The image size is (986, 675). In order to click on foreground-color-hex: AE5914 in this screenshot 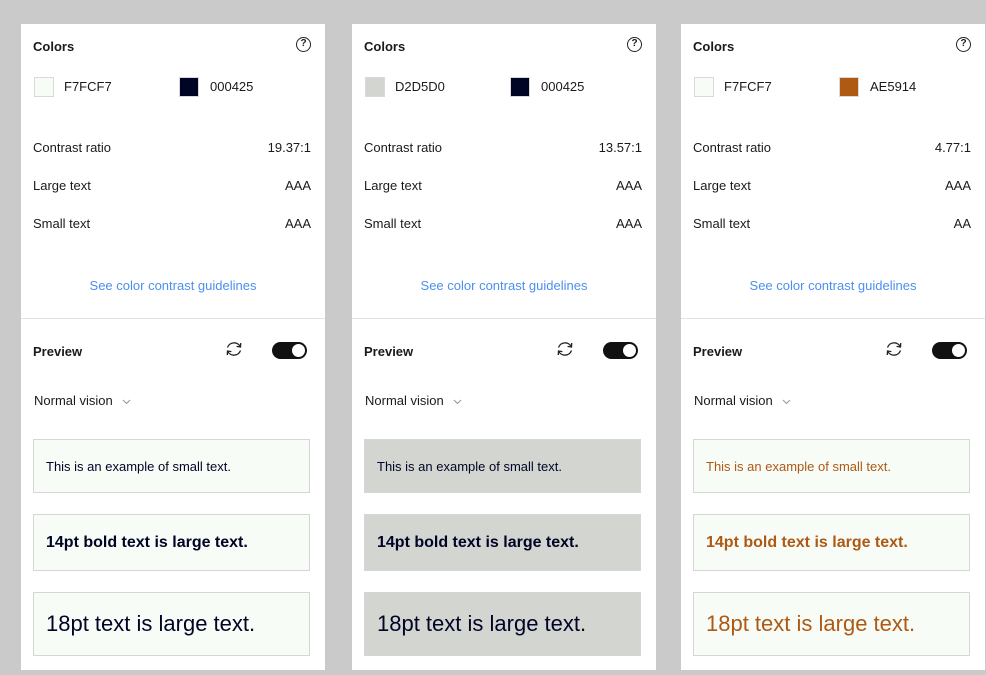, I will do `click(893, 86)`.